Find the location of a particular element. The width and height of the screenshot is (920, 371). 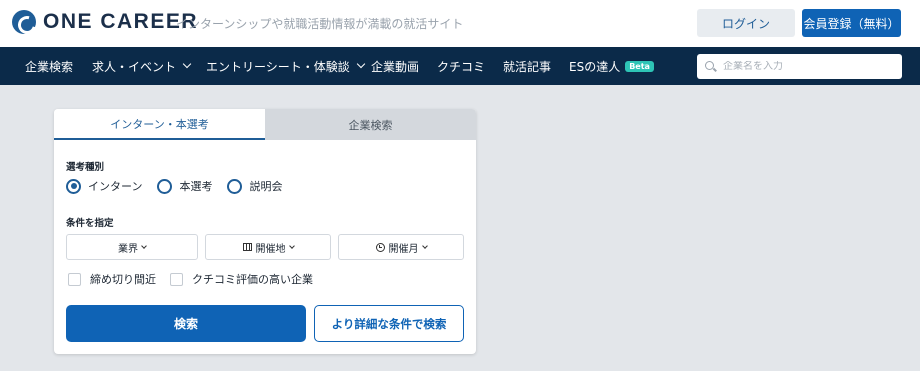

nav-item-label: クチコミ is located at coordinates (461, 66).